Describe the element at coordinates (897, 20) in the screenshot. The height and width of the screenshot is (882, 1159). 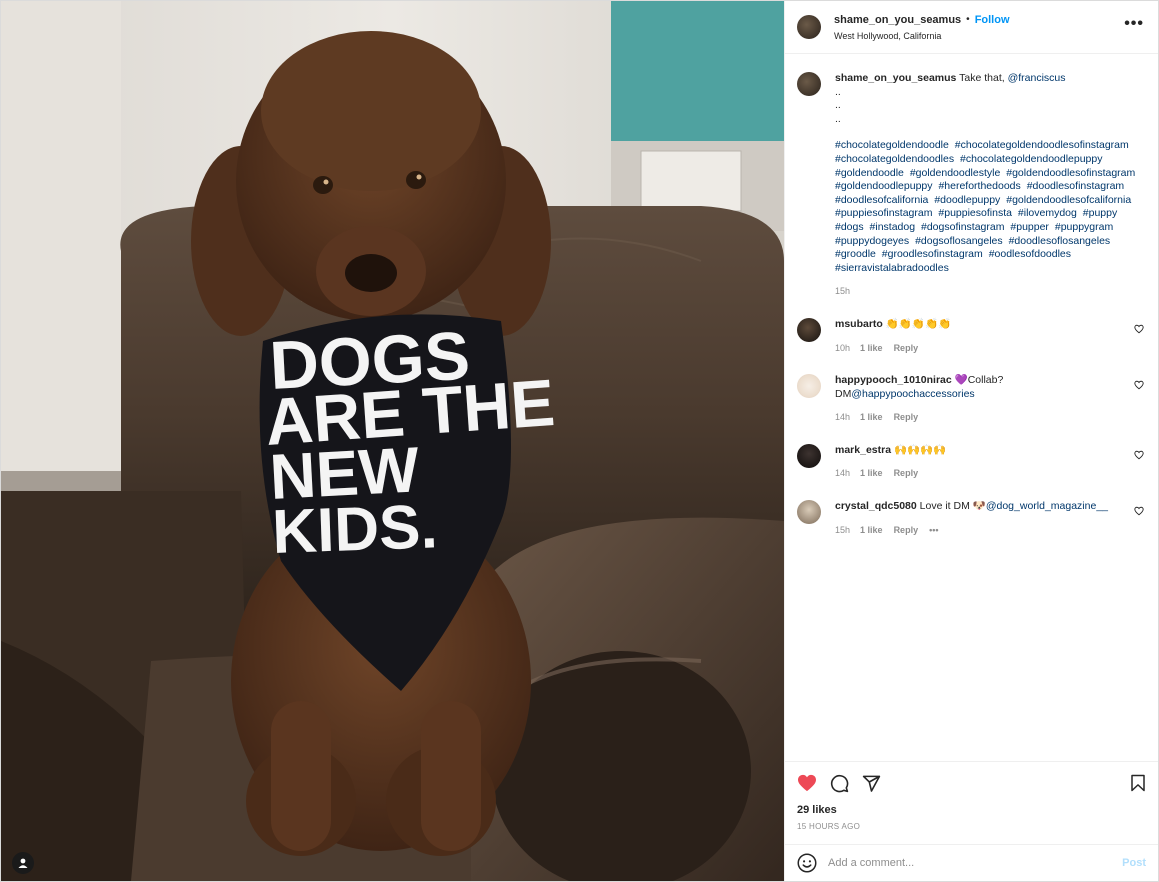
I see `author-username: shame_on_you_seamus` at that location.